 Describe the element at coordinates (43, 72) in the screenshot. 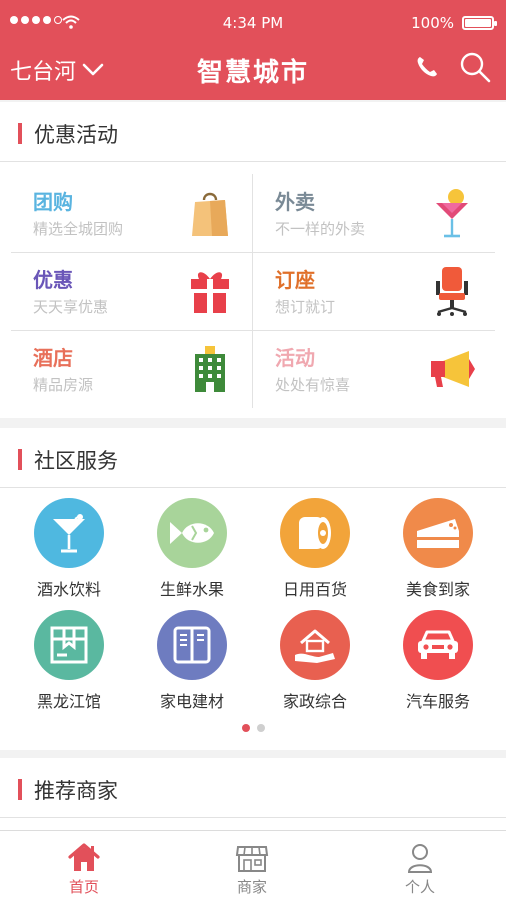

I see `city-name: 七台河` at that location.